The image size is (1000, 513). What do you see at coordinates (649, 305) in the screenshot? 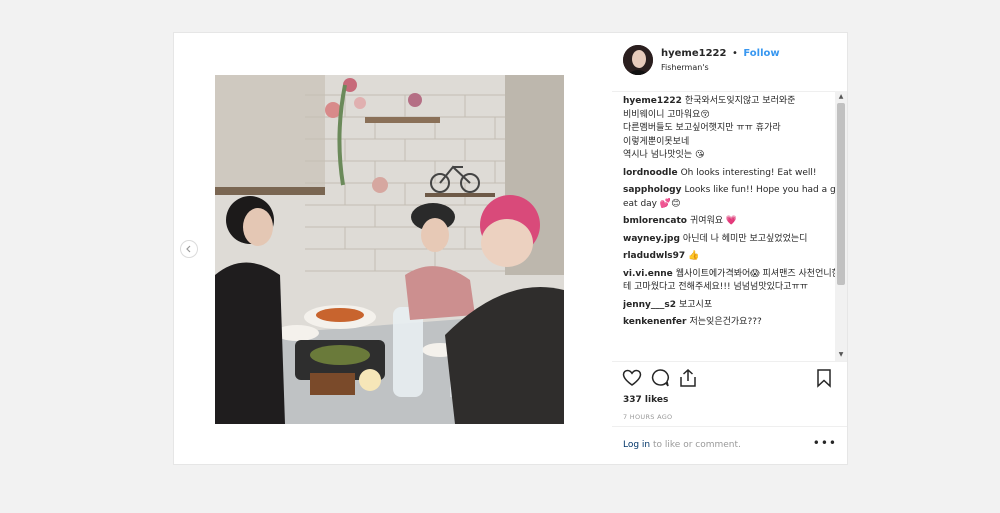
I see `comment-author: jenny___s2` at bounding box center [649, 305].